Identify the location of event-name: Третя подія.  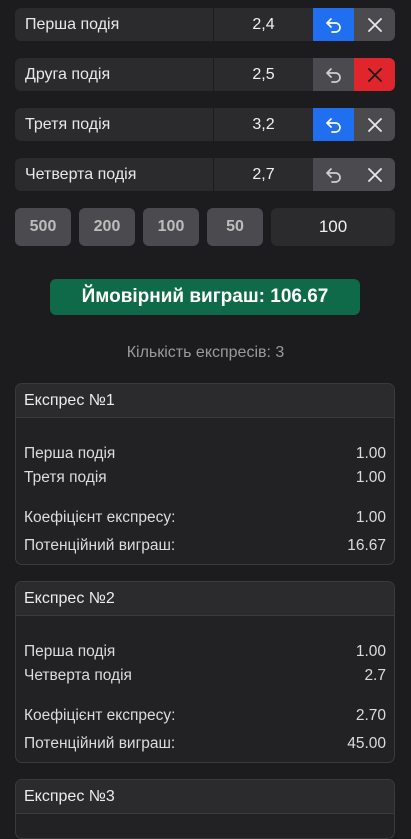
(114, 124).